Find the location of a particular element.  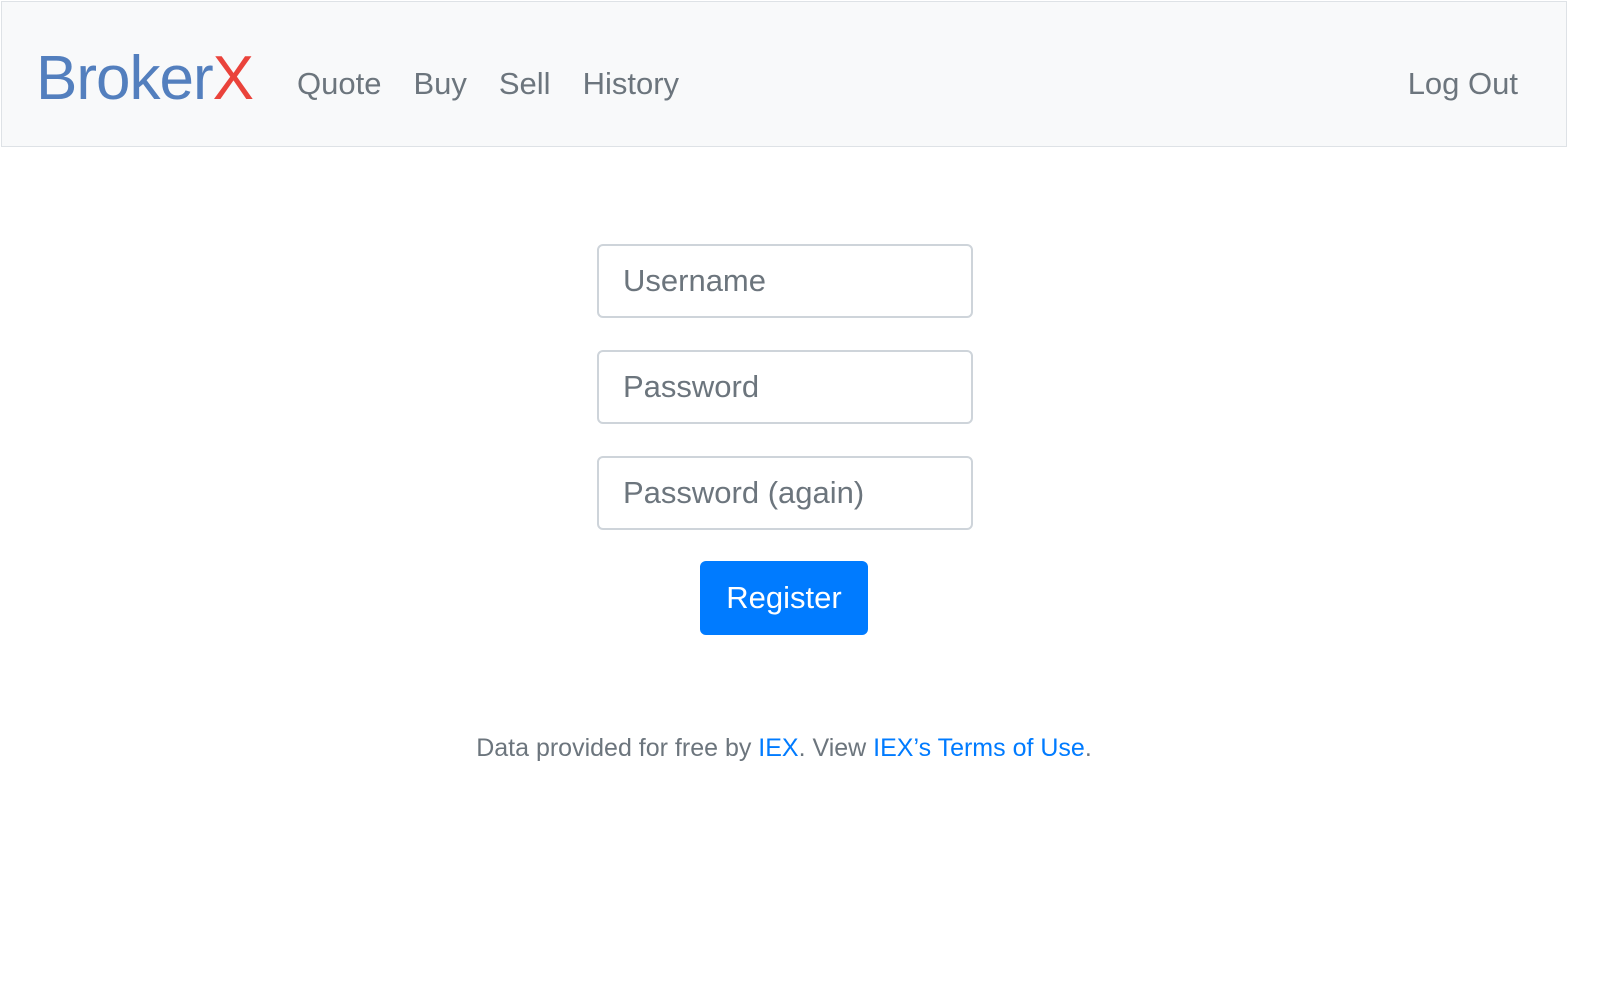

footer-text-2: . View is located at coordinates (836, 748).